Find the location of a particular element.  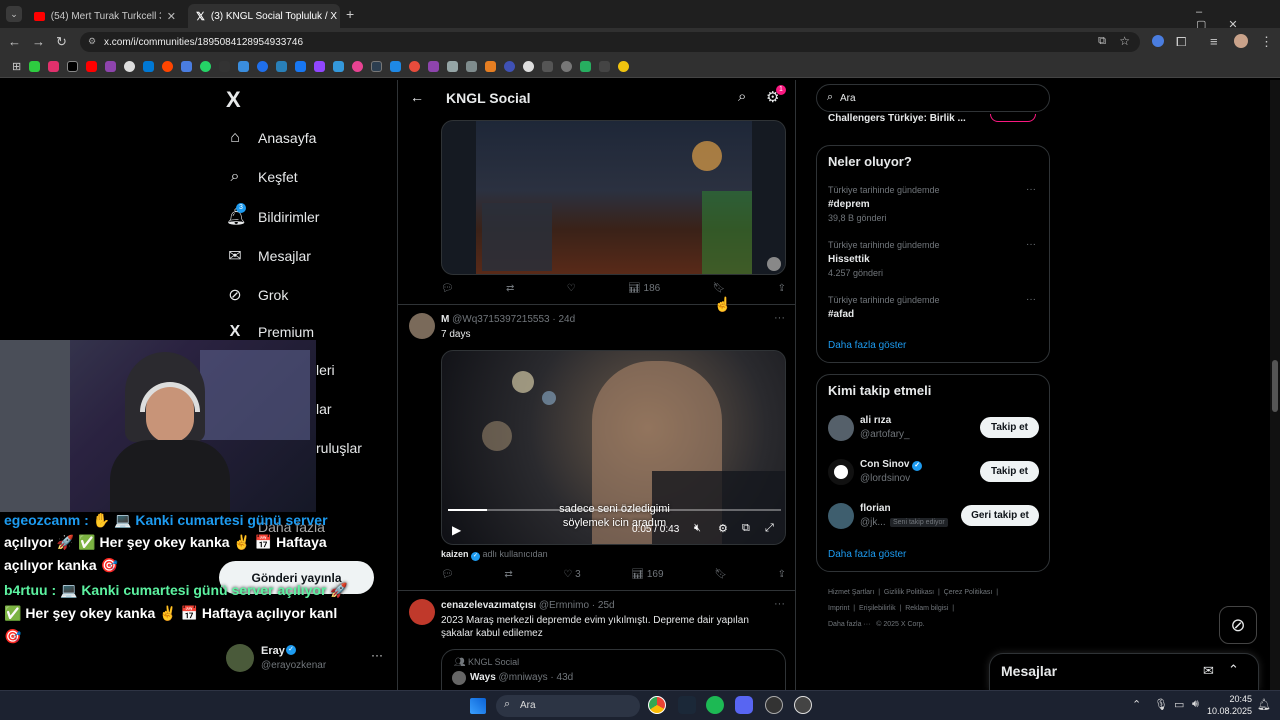

sidebar-item-explore: ⌕ Keşfet is located at coordinates (262, 177).